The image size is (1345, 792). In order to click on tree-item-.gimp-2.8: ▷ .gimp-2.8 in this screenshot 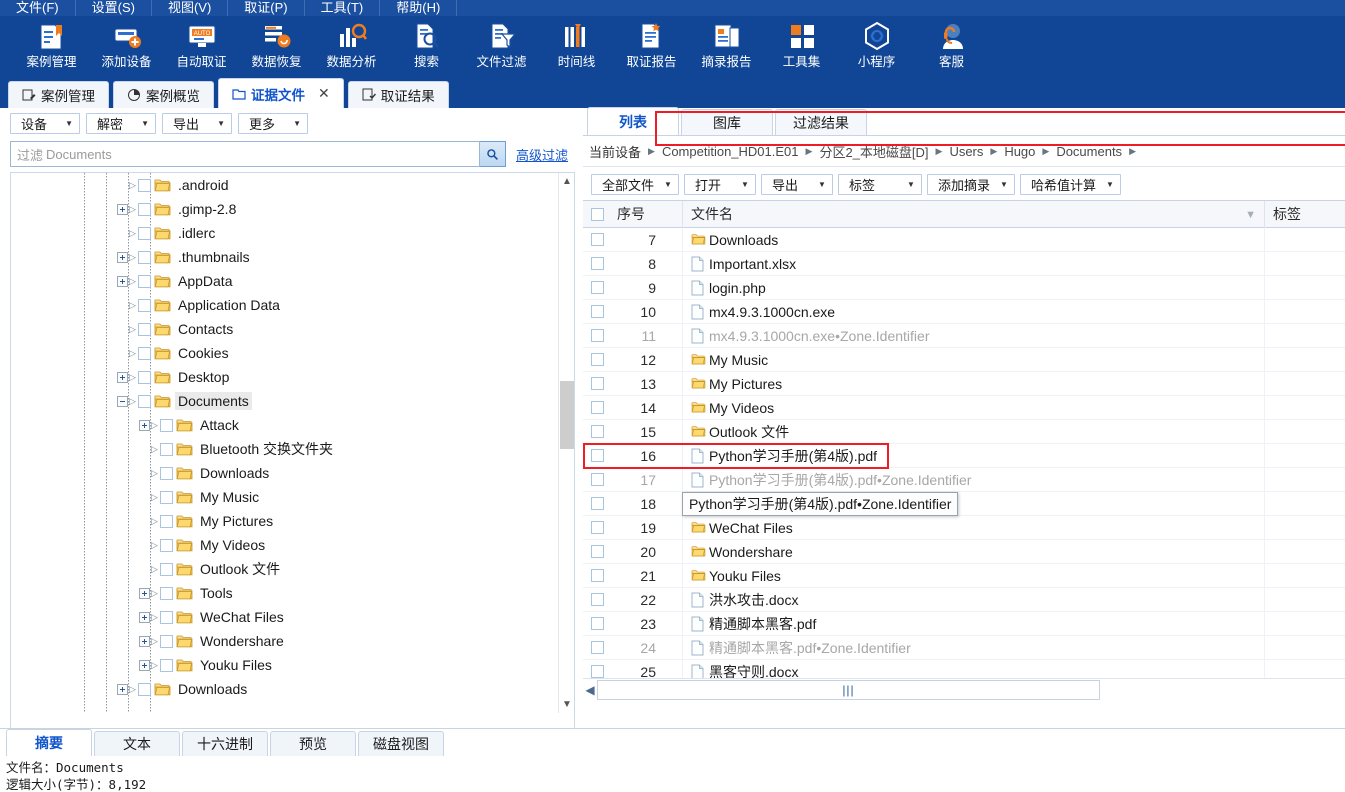, I will do `click(285, 209)`.